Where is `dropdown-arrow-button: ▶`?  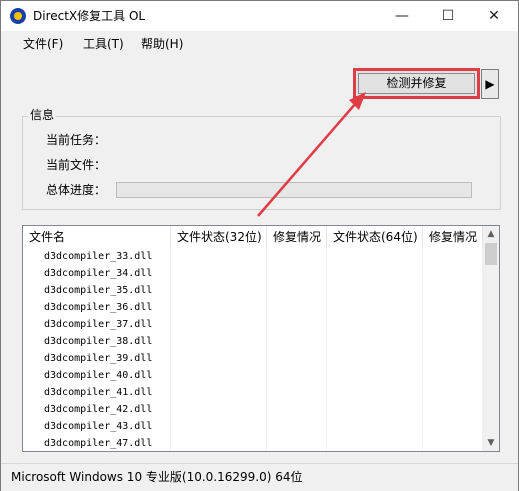 dropdown-arrow-button: ▶ is located at coordinates (490, 84).